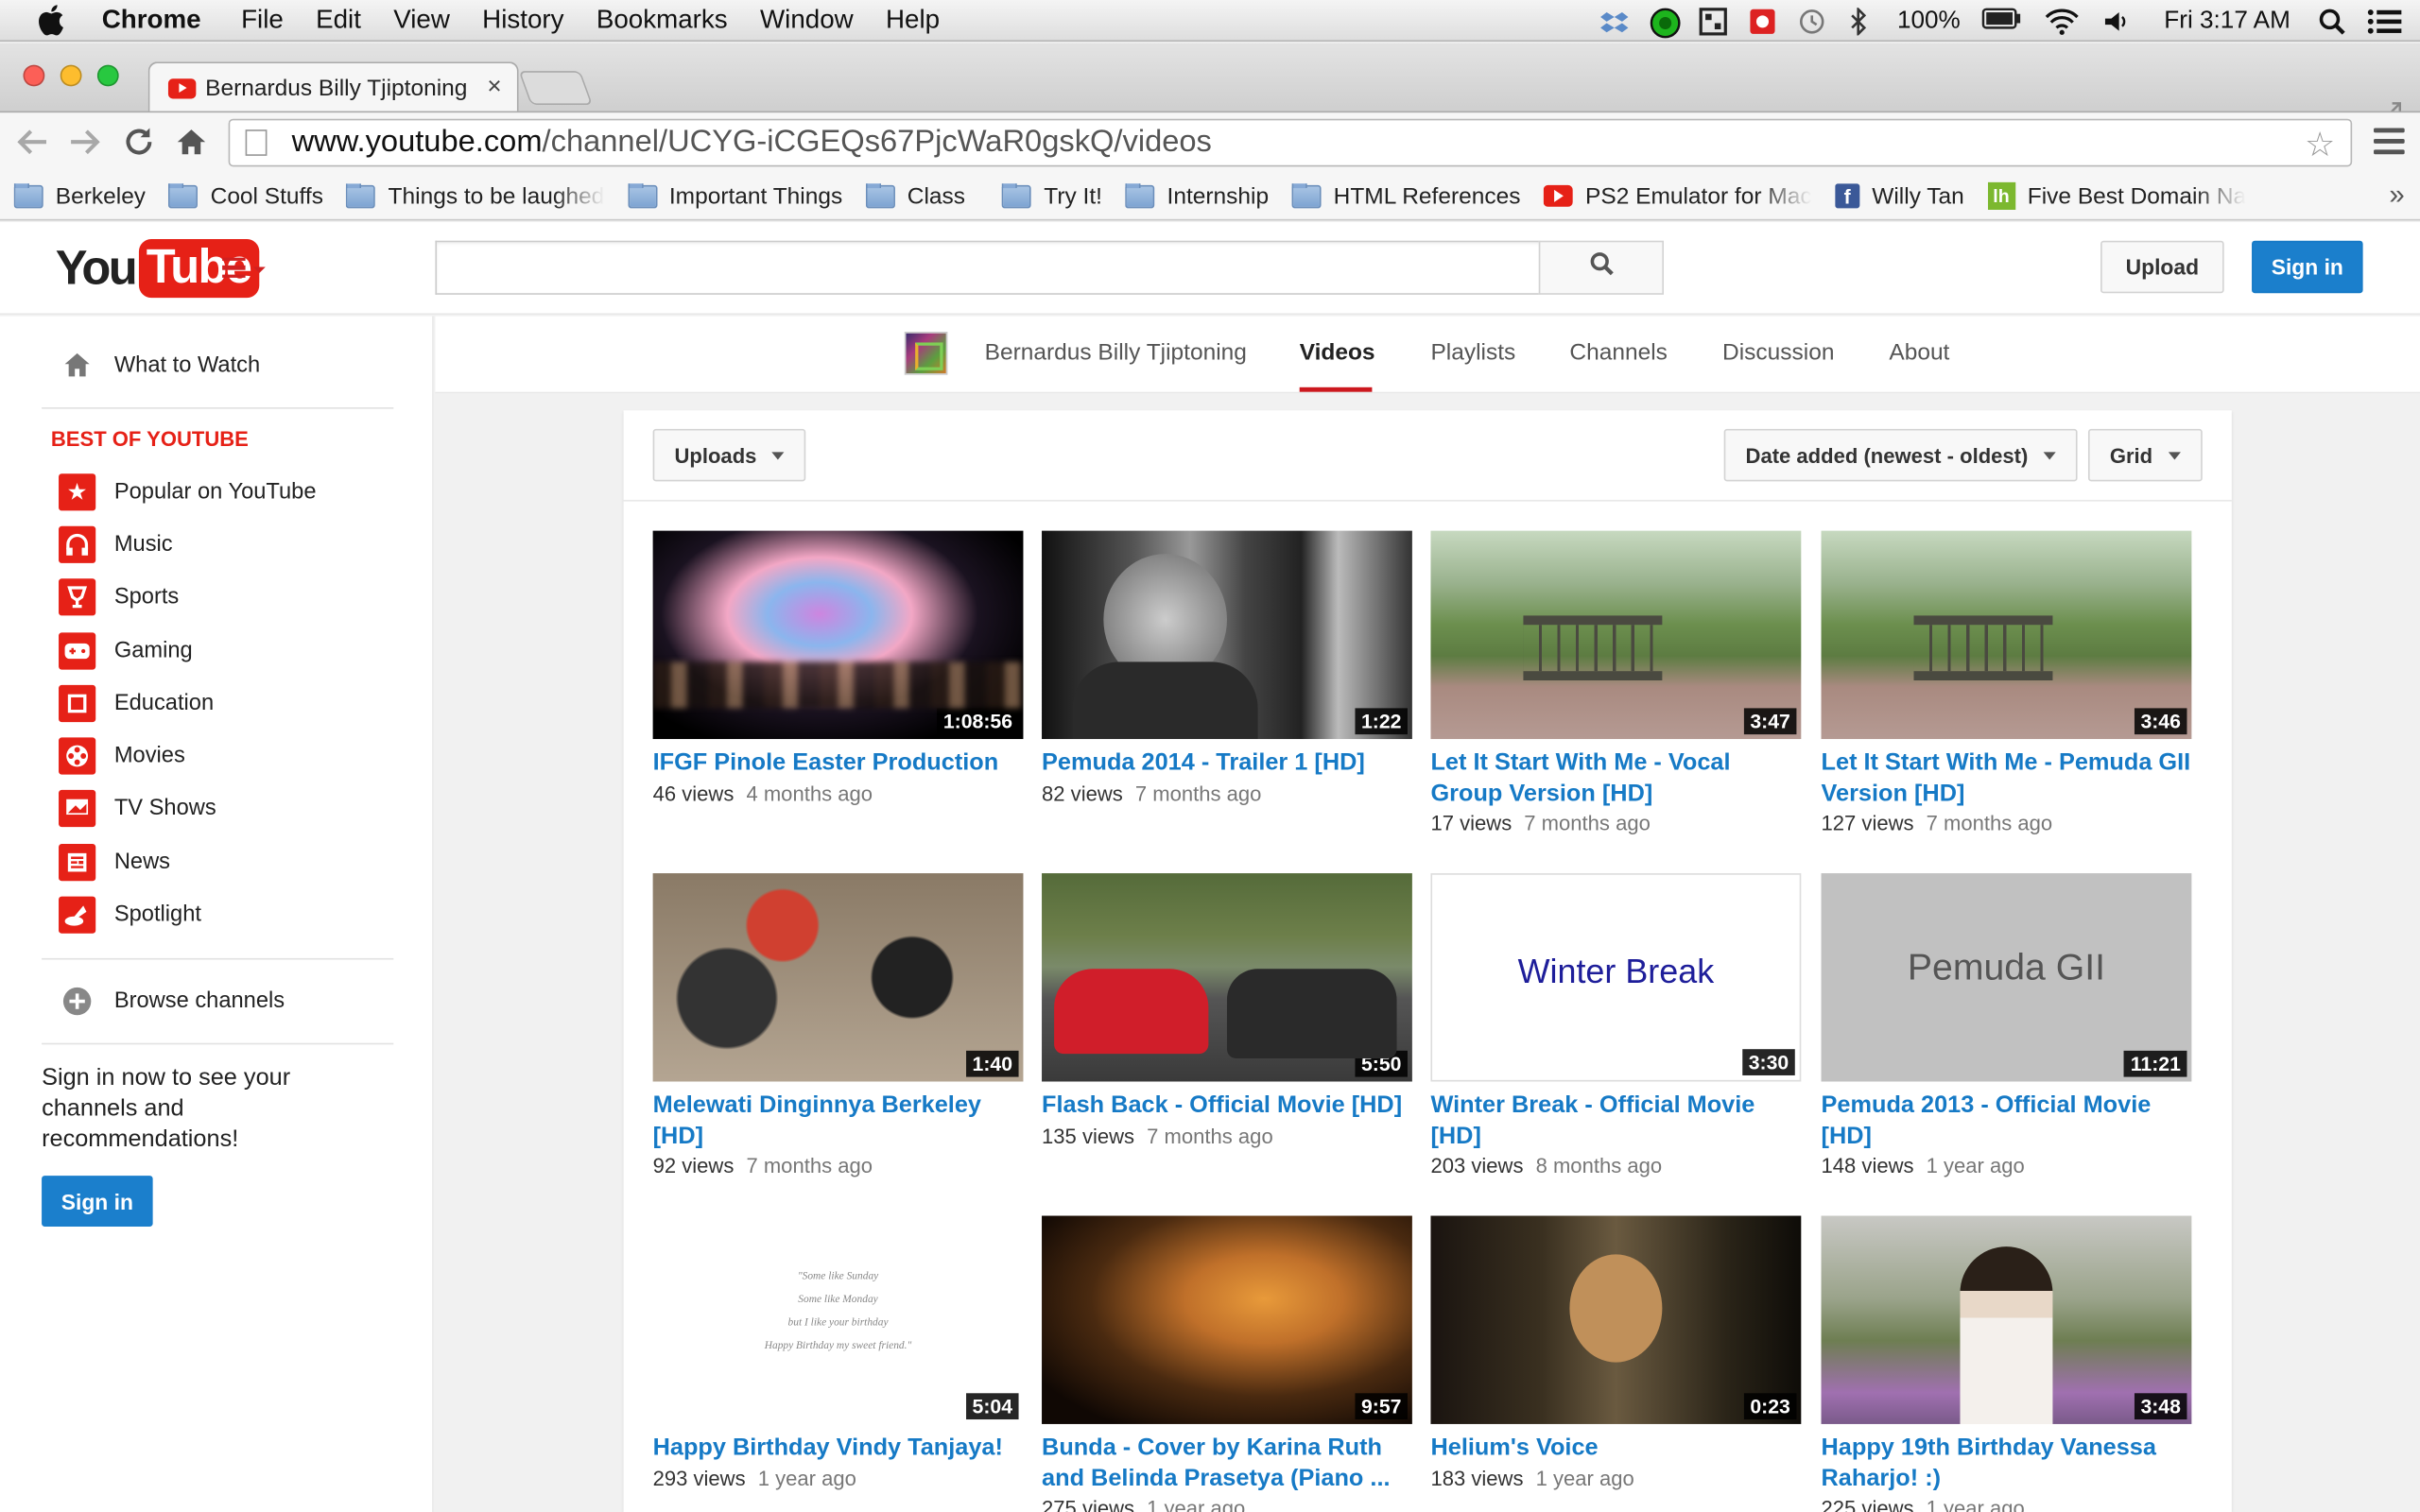 The image size is (2420, 1512). I want to click on tab-videos: Videos, so click(1338, 352).